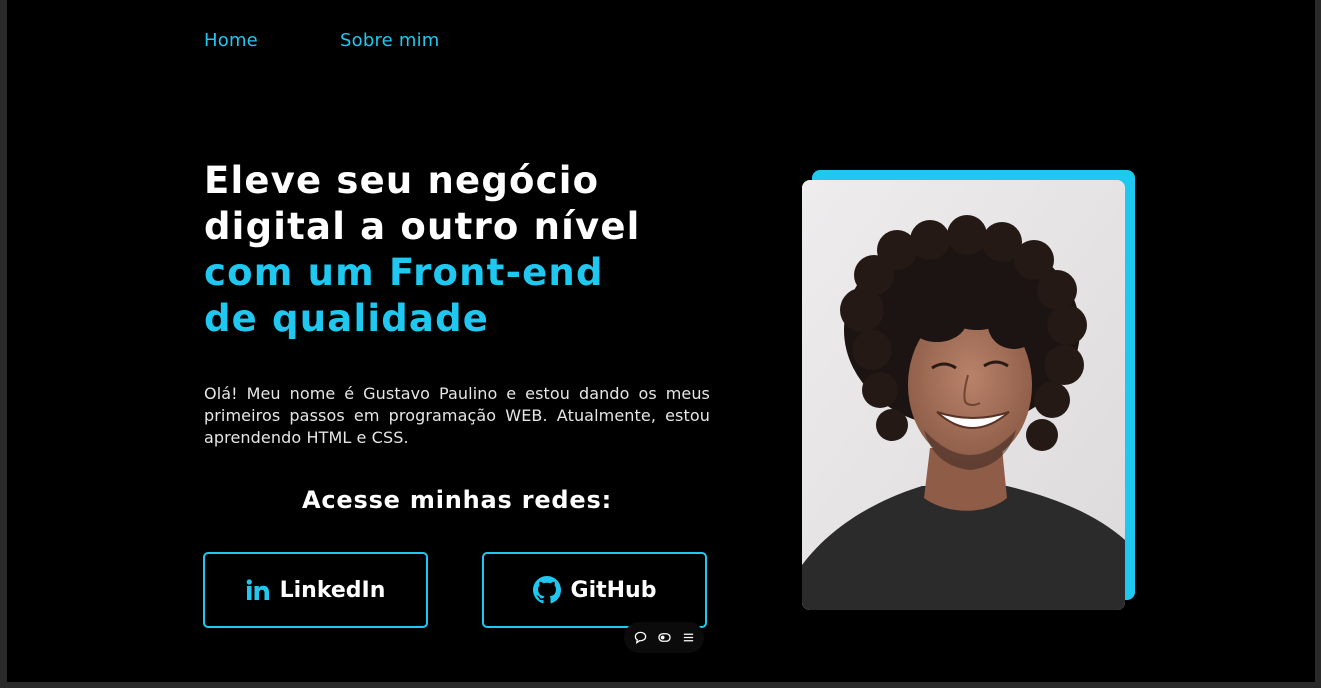 The image size is (1321, 688). What do you see at coordinates (402, 180) in the screenshot?
I see `headline-line: Eleve seu negócio` at bounding box center [402, 180].